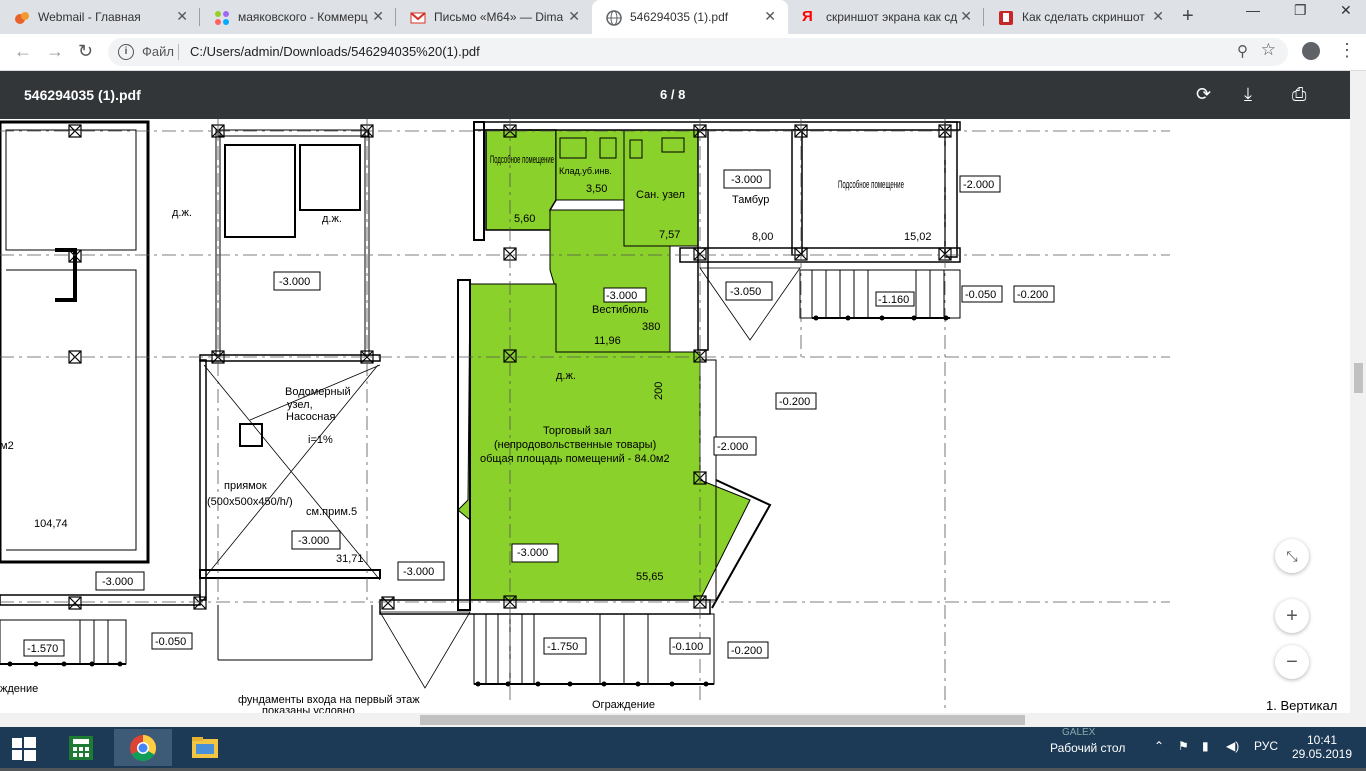 The width and height of the screenshot is (1366, 771). I want to click on zoom-in-icon: +, so click(1292, 616).